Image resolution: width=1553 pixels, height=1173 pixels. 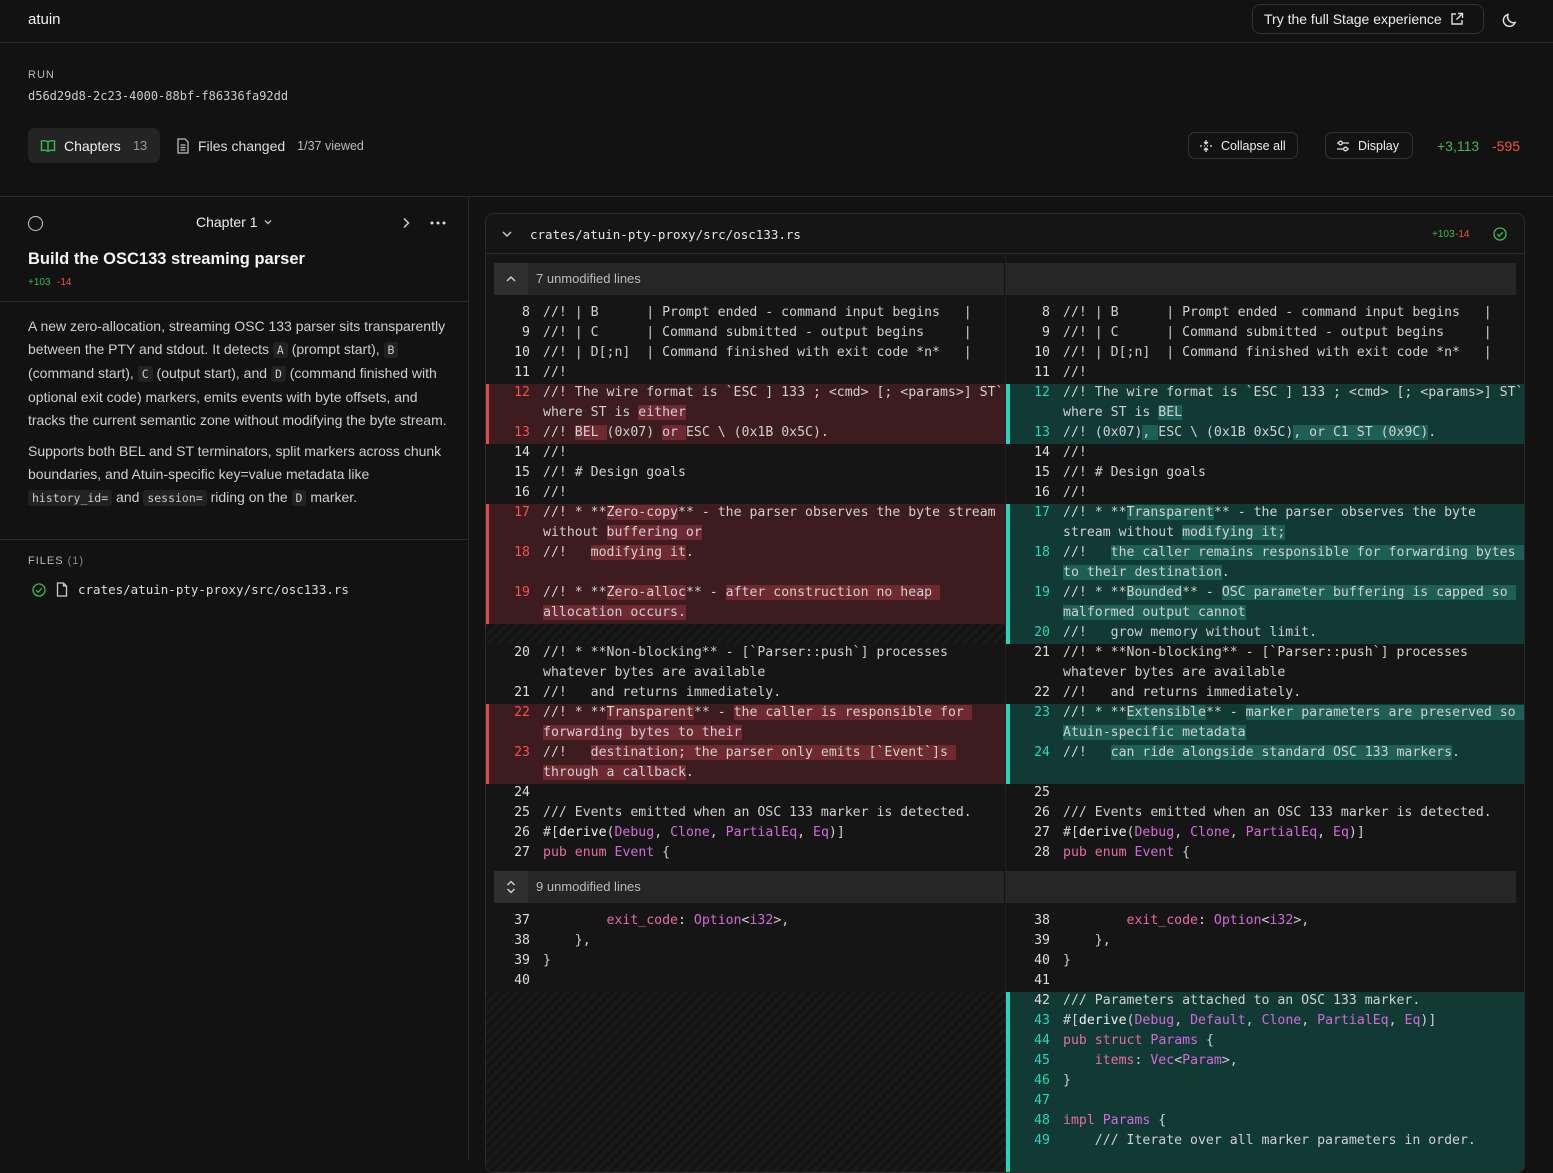 I want to click on line-number: 24, so click(x=522, y=792).